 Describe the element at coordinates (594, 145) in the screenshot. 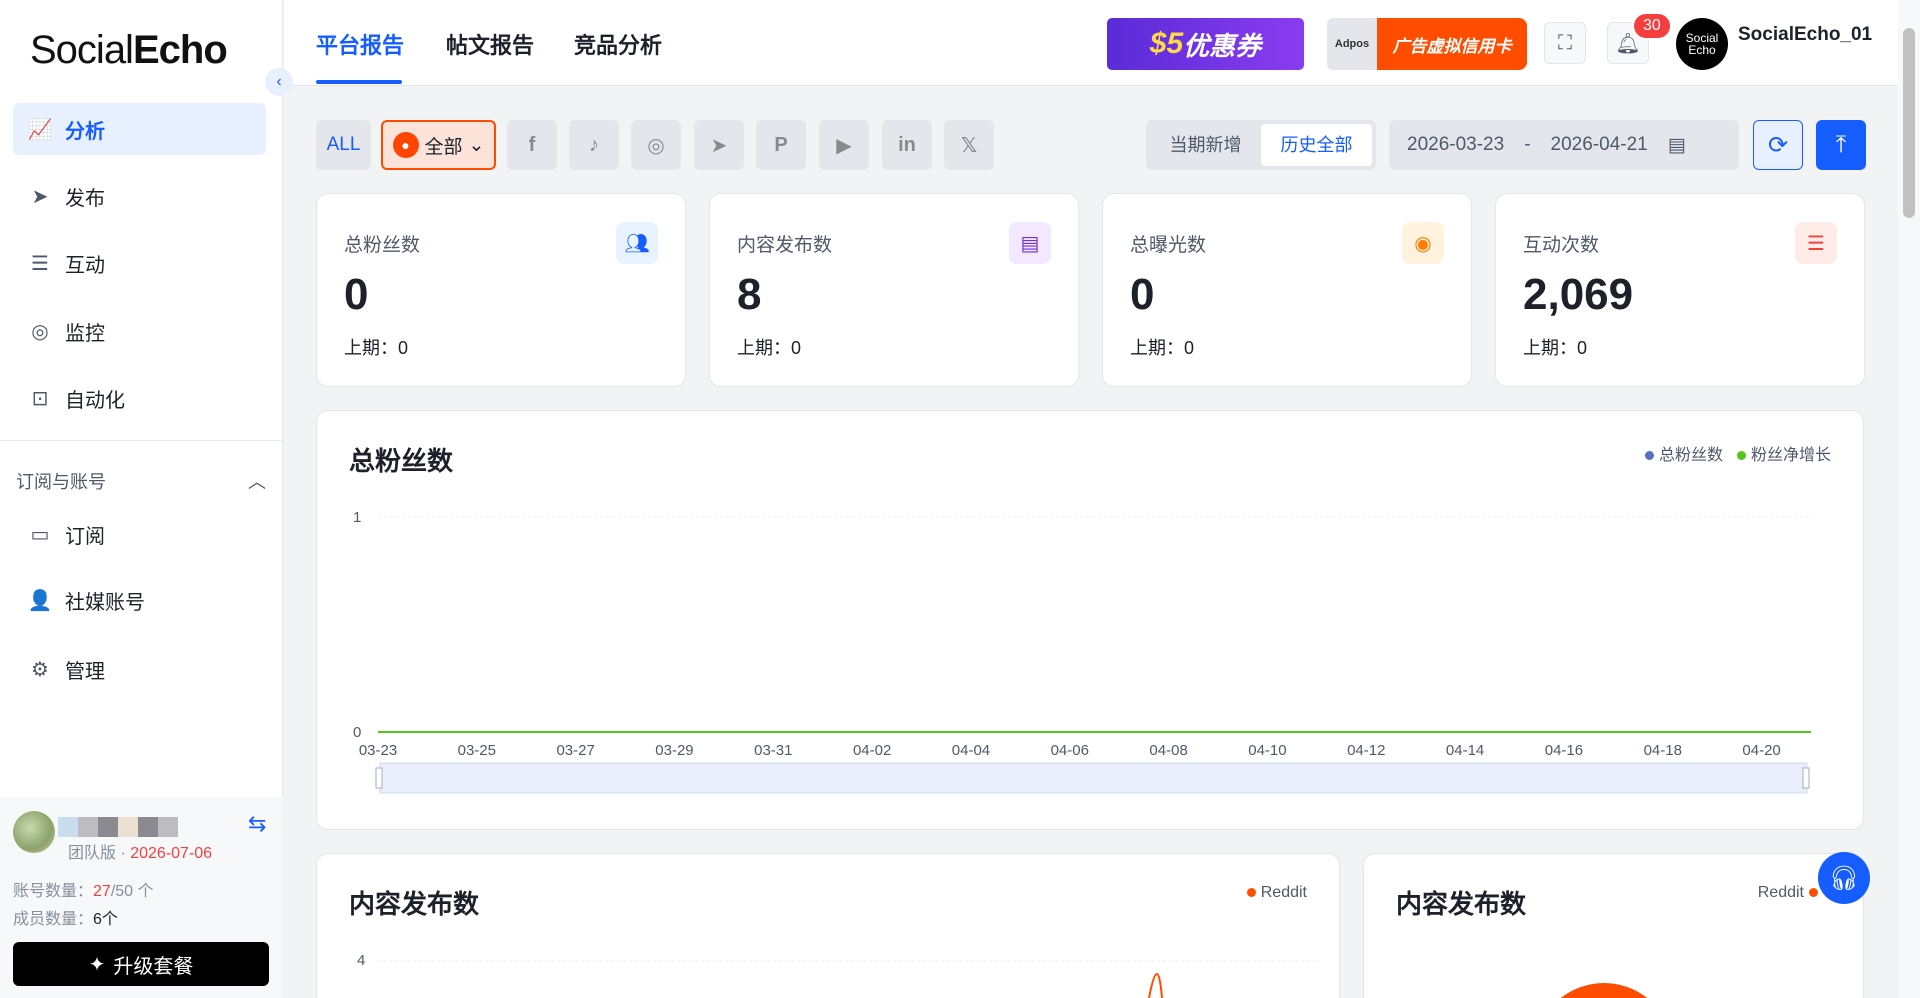

I see `tiktok-filter: ♪` at that location.